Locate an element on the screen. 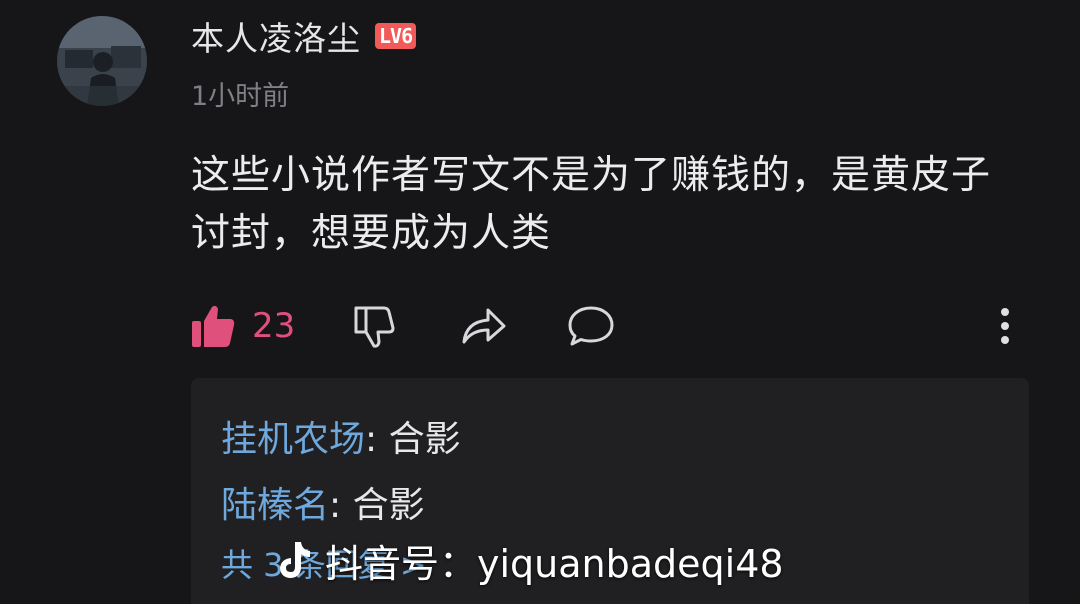  reply-author: 陆榛名 is located at coordinates (275, 505).